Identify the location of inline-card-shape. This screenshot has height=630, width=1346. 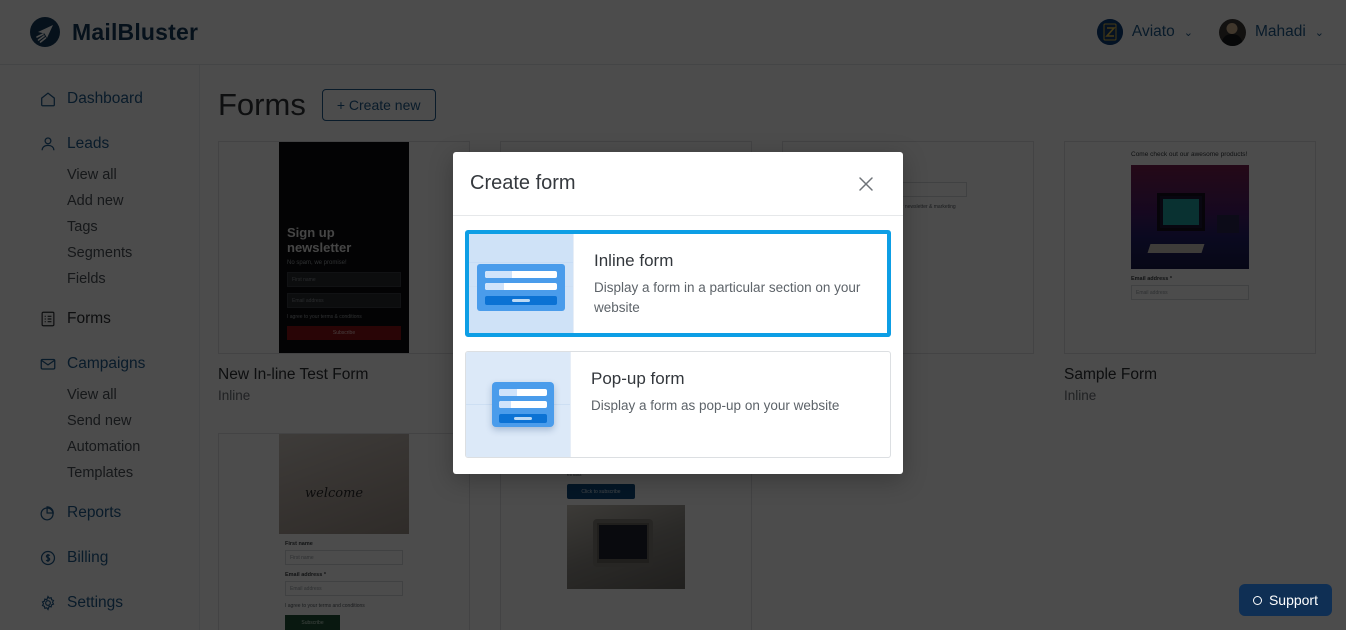
(521, 287).